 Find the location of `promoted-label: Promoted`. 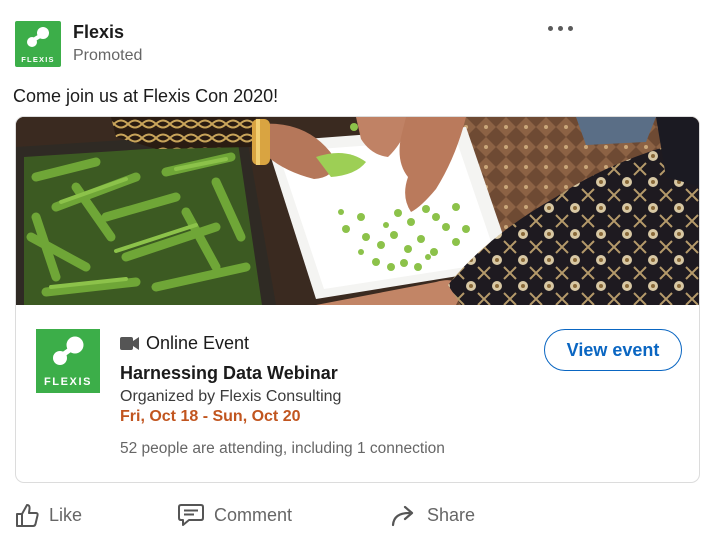

promoted-label: Promoted is located at coordinates (108, 55).